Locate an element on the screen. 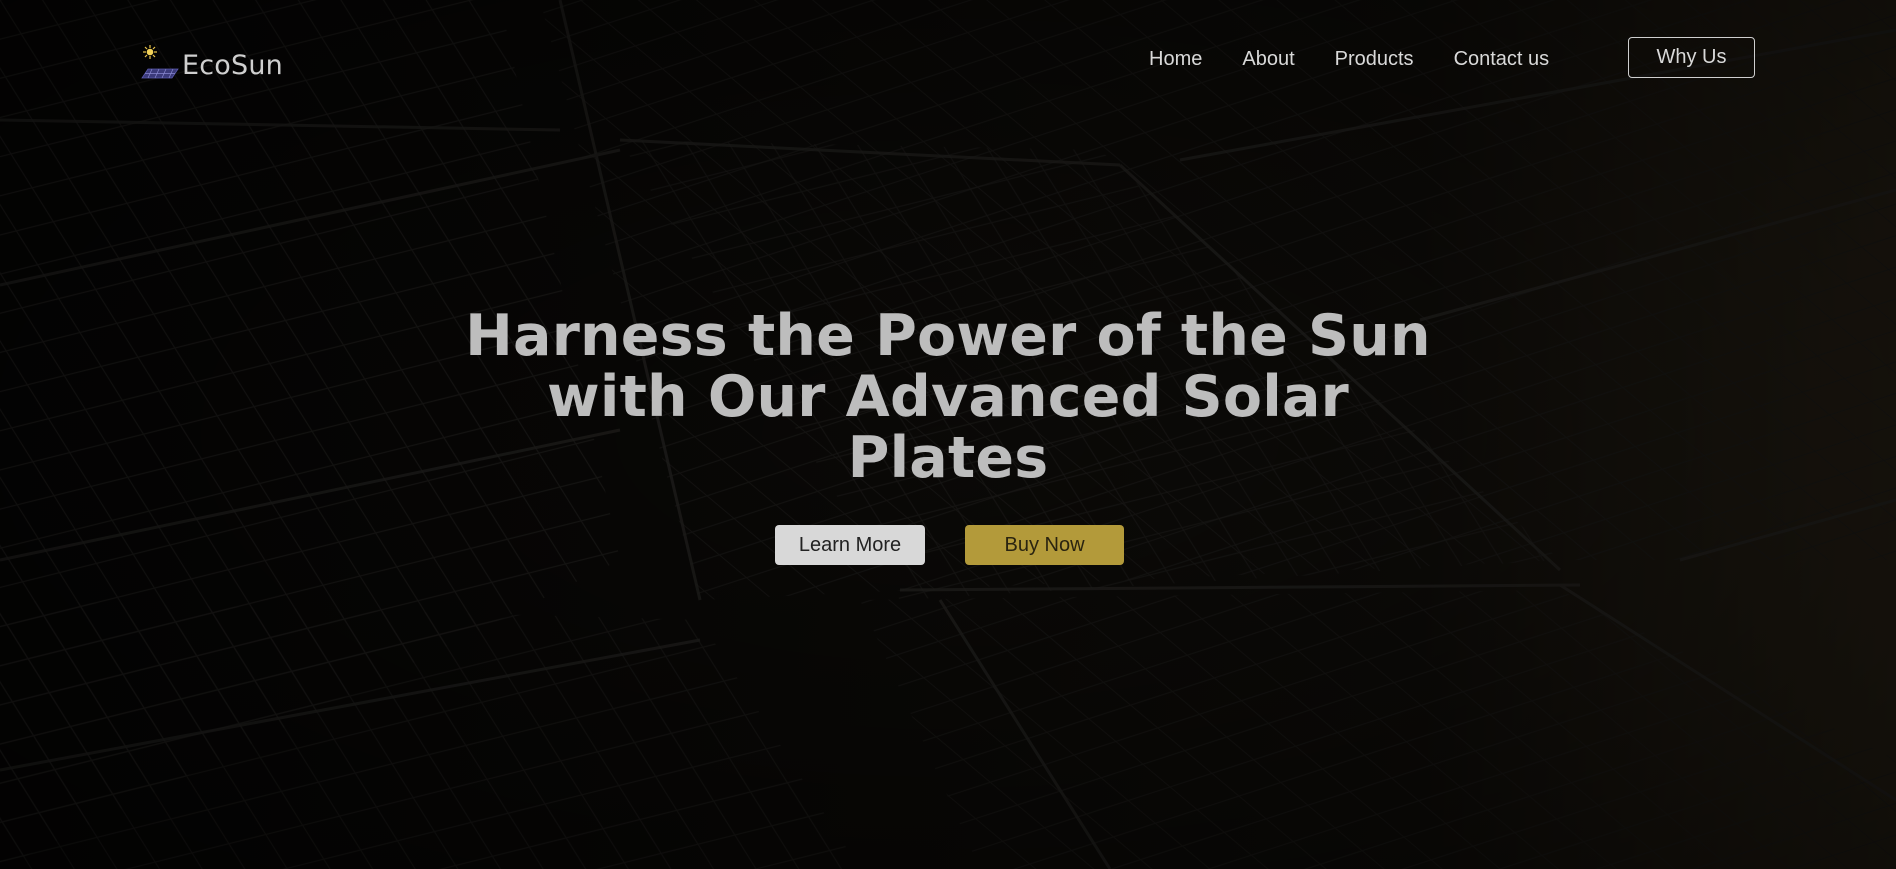 The width and height of the screenshot is (1896, 869). nav-links: Home About Products Contact us is located at coordinates (1369, 59).